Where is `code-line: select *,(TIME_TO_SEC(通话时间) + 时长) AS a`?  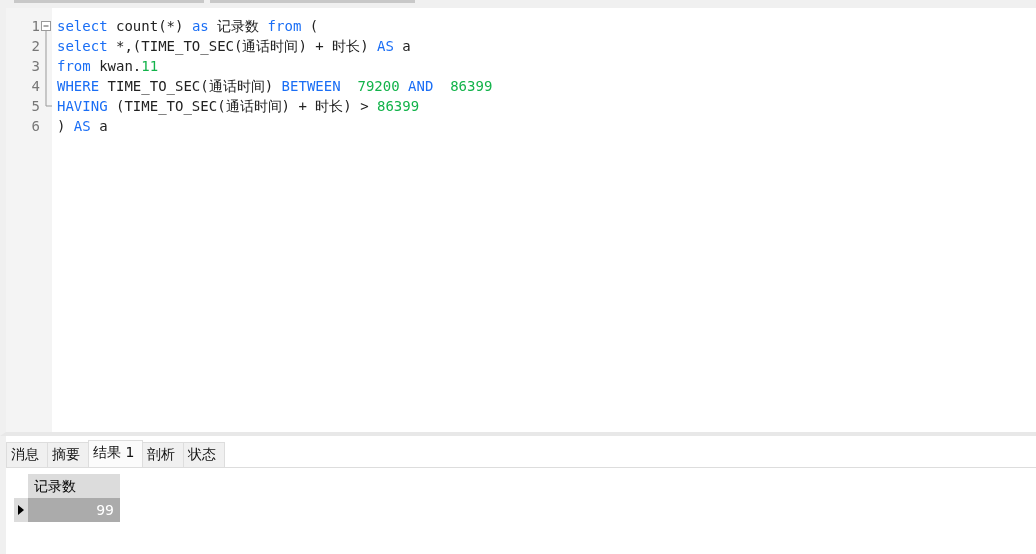 code-line: select *,(TIME_TO_SEC(通话时间) + 时长) AS a is located at coordinates (234, 46).